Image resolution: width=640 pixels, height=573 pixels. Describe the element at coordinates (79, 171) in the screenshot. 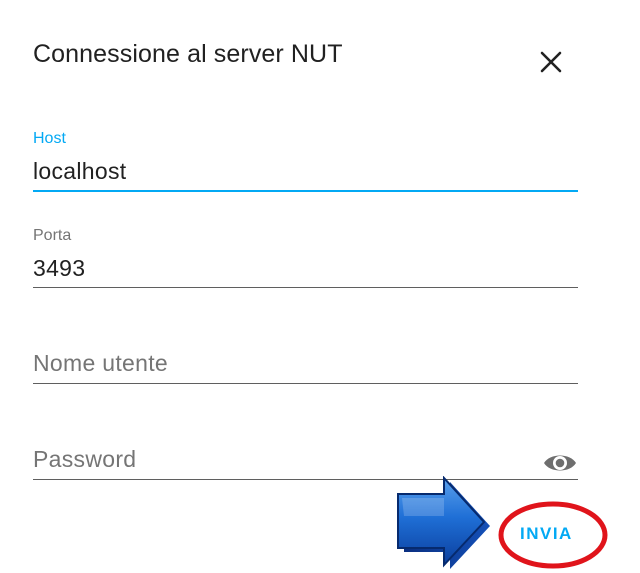

I see `host-input: localhost` at that location.